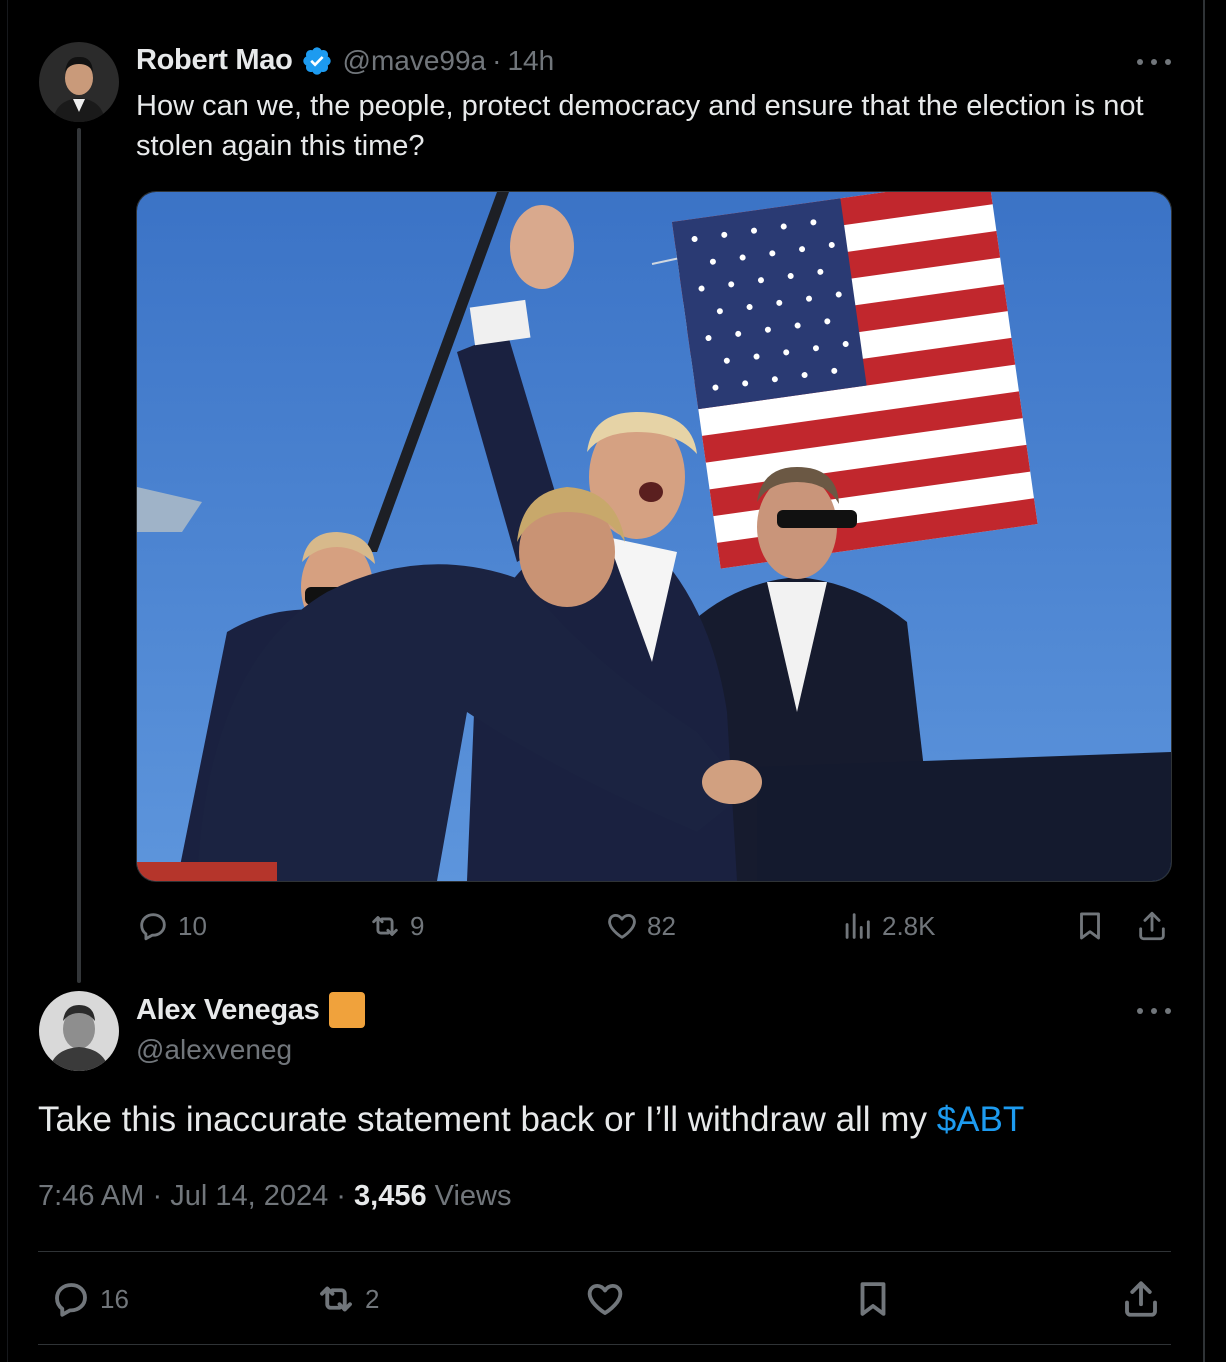  I want to click on parent-author-row: Robert Mao @mave99a · 14h, so click(345, 60).